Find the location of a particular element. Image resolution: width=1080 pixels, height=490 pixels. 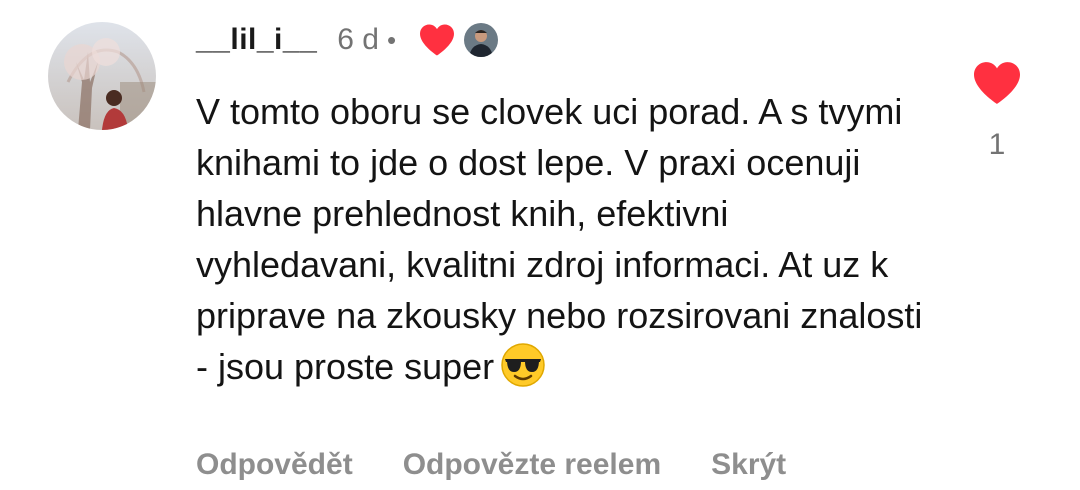

comment-header: __lil_i__ 6 d • is located at coordinates (347, 40).